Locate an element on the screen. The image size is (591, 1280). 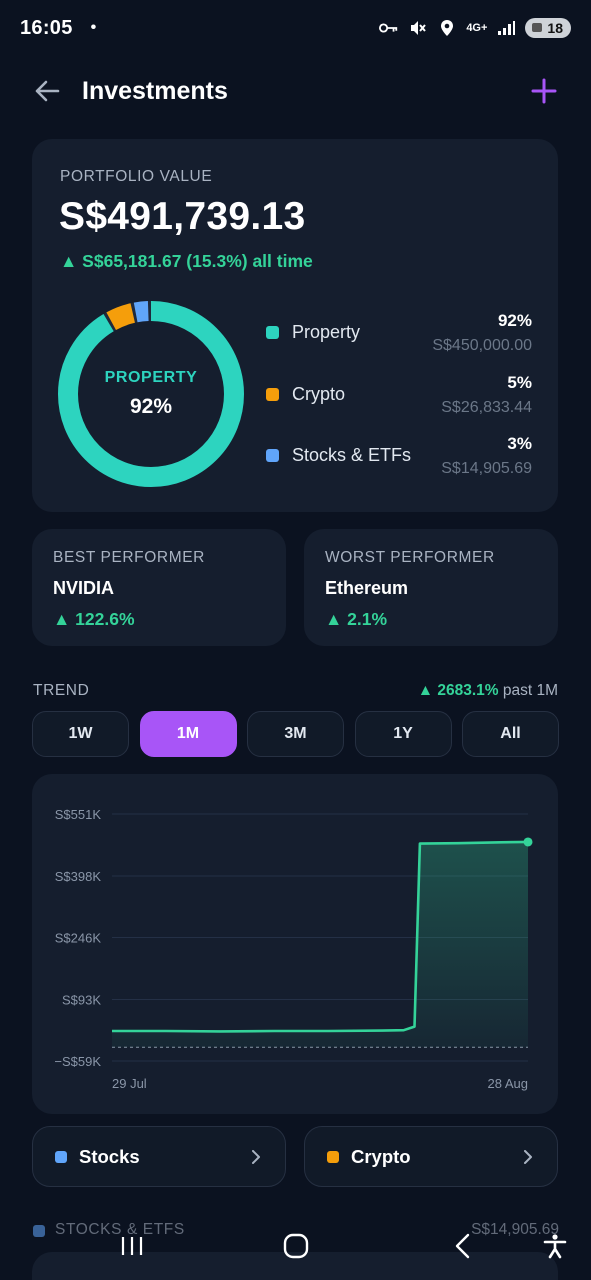
legend-amount: S$450,000.00 is located at coordinates (482, 345).